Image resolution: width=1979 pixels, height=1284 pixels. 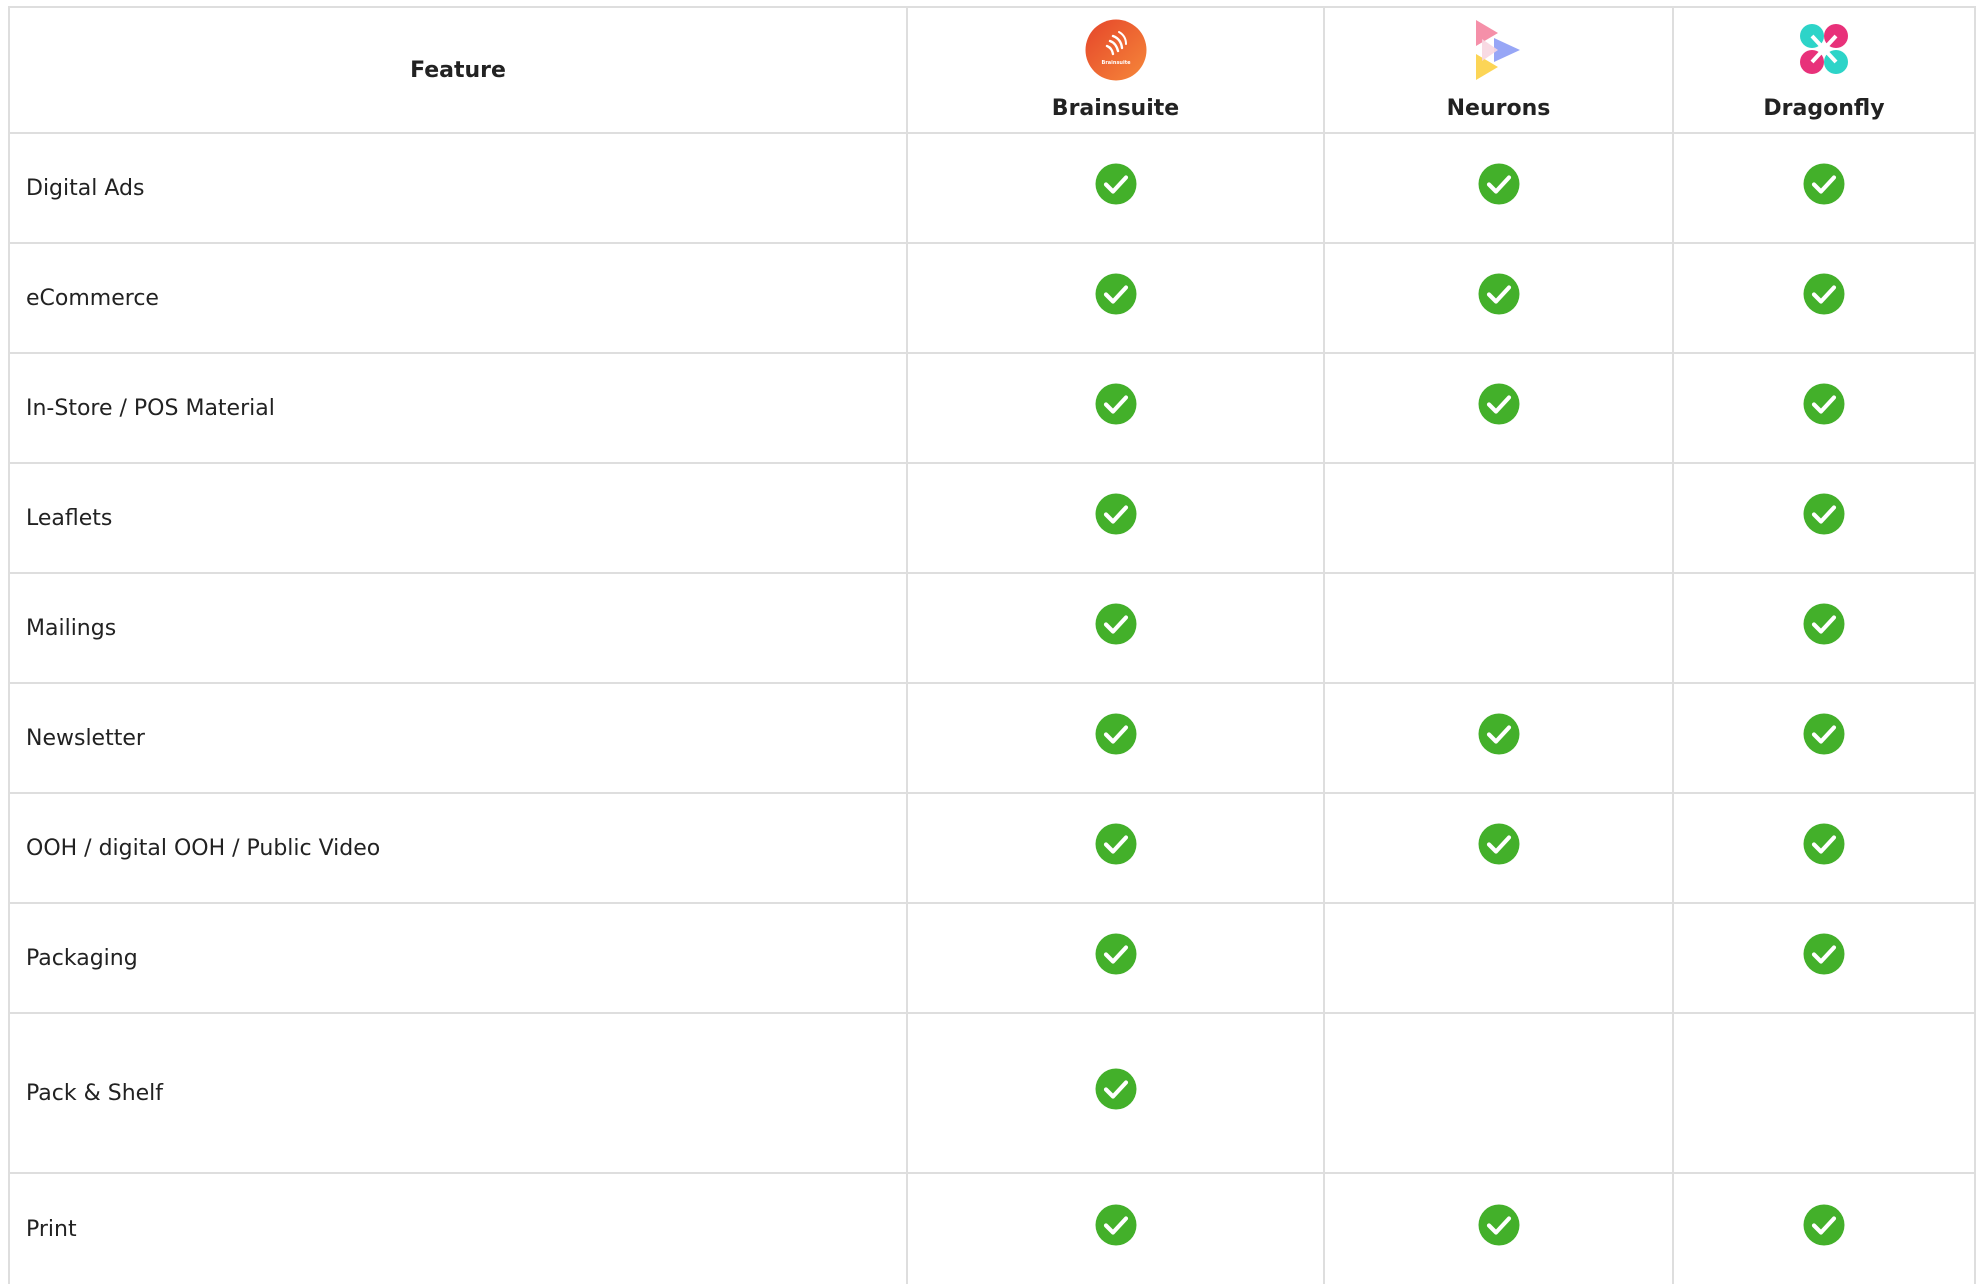 What do you see at coordinates (1498, 108) in the screenshot?
I see `neurons-label: Neurons` at bounding box center [1498, 108].